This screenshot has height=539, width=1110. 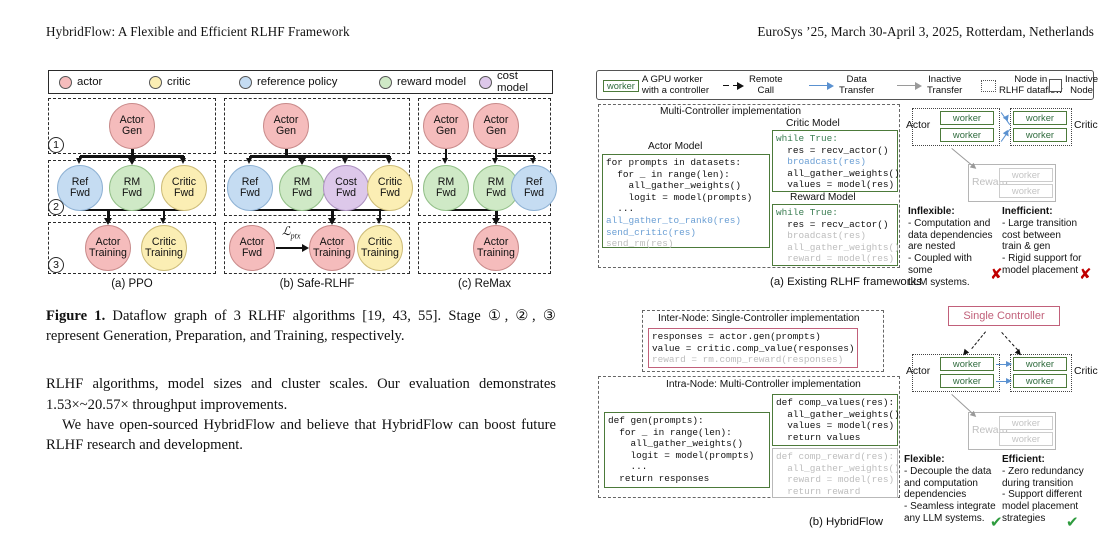 What do you see at coordinates (1081, 85) in the screenshot?
I see `legend-label-inactive-node: Inactive Node` at bounding box center [1081, 85].